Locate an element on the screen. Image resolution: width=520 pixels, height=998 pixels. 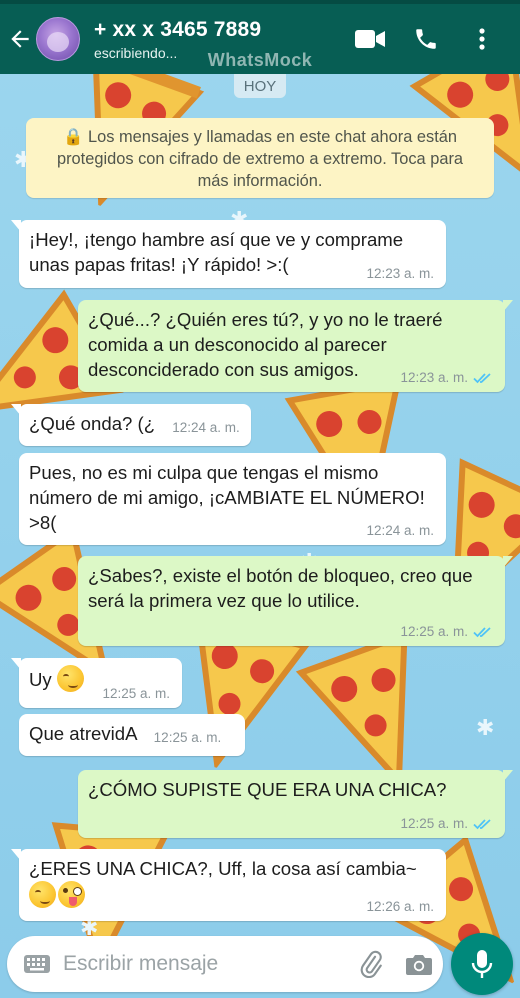
message-time-text: 12:26 a. m. is located at coordinates (400, 906).